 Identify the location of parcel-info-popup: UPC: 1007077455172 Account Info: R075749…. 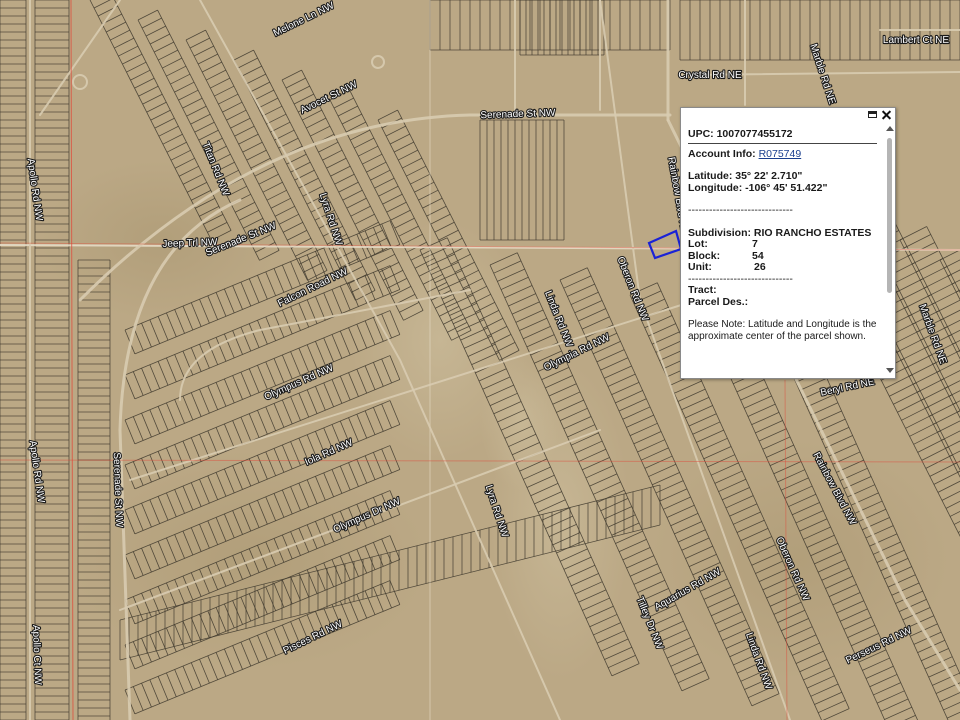
(788, 243).